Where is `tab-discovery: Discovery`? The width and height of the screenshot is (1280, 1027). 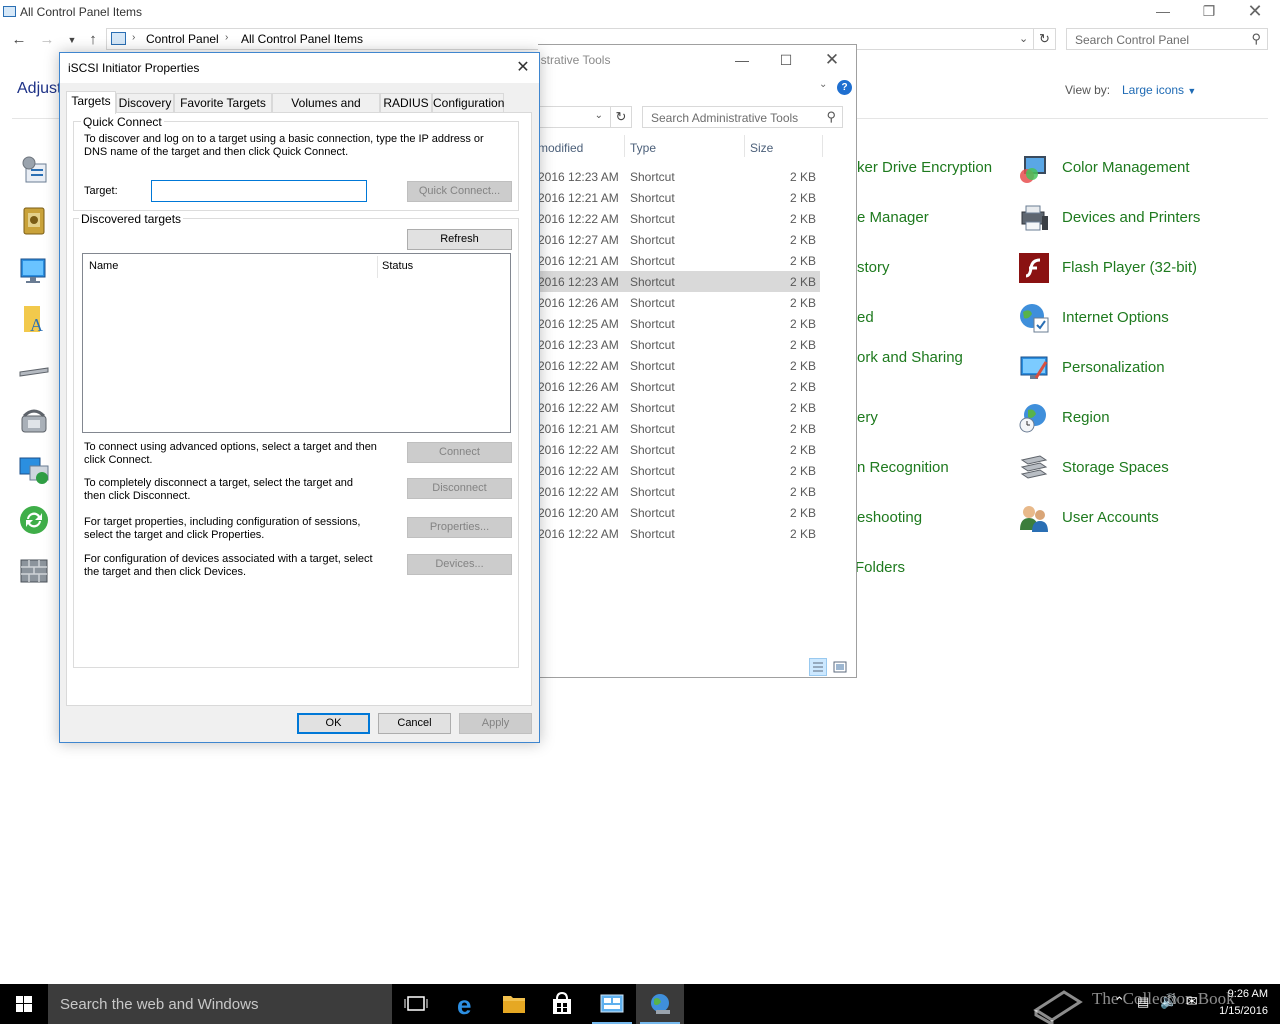 tab-discovery: Discovery is located at coordinates (145, 103).